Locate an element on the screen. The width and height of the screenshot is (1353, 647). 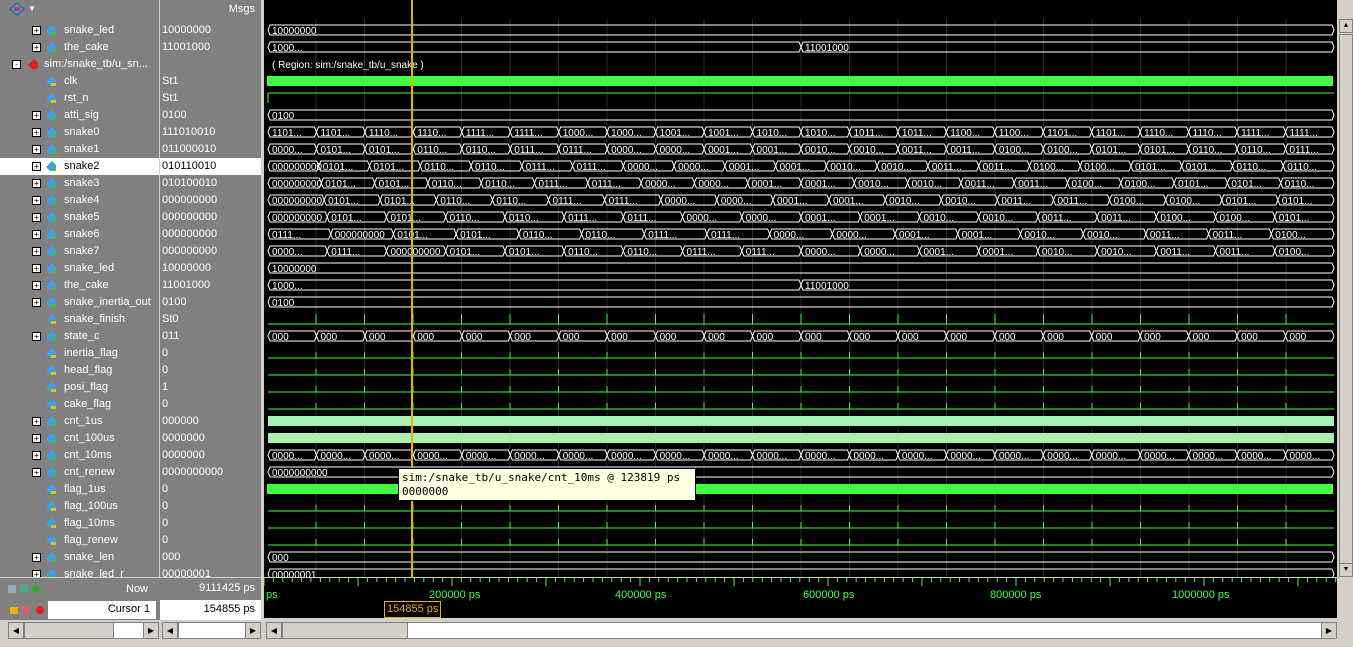
vertical-scroll-thumb is located at coordinates (1346, 305).